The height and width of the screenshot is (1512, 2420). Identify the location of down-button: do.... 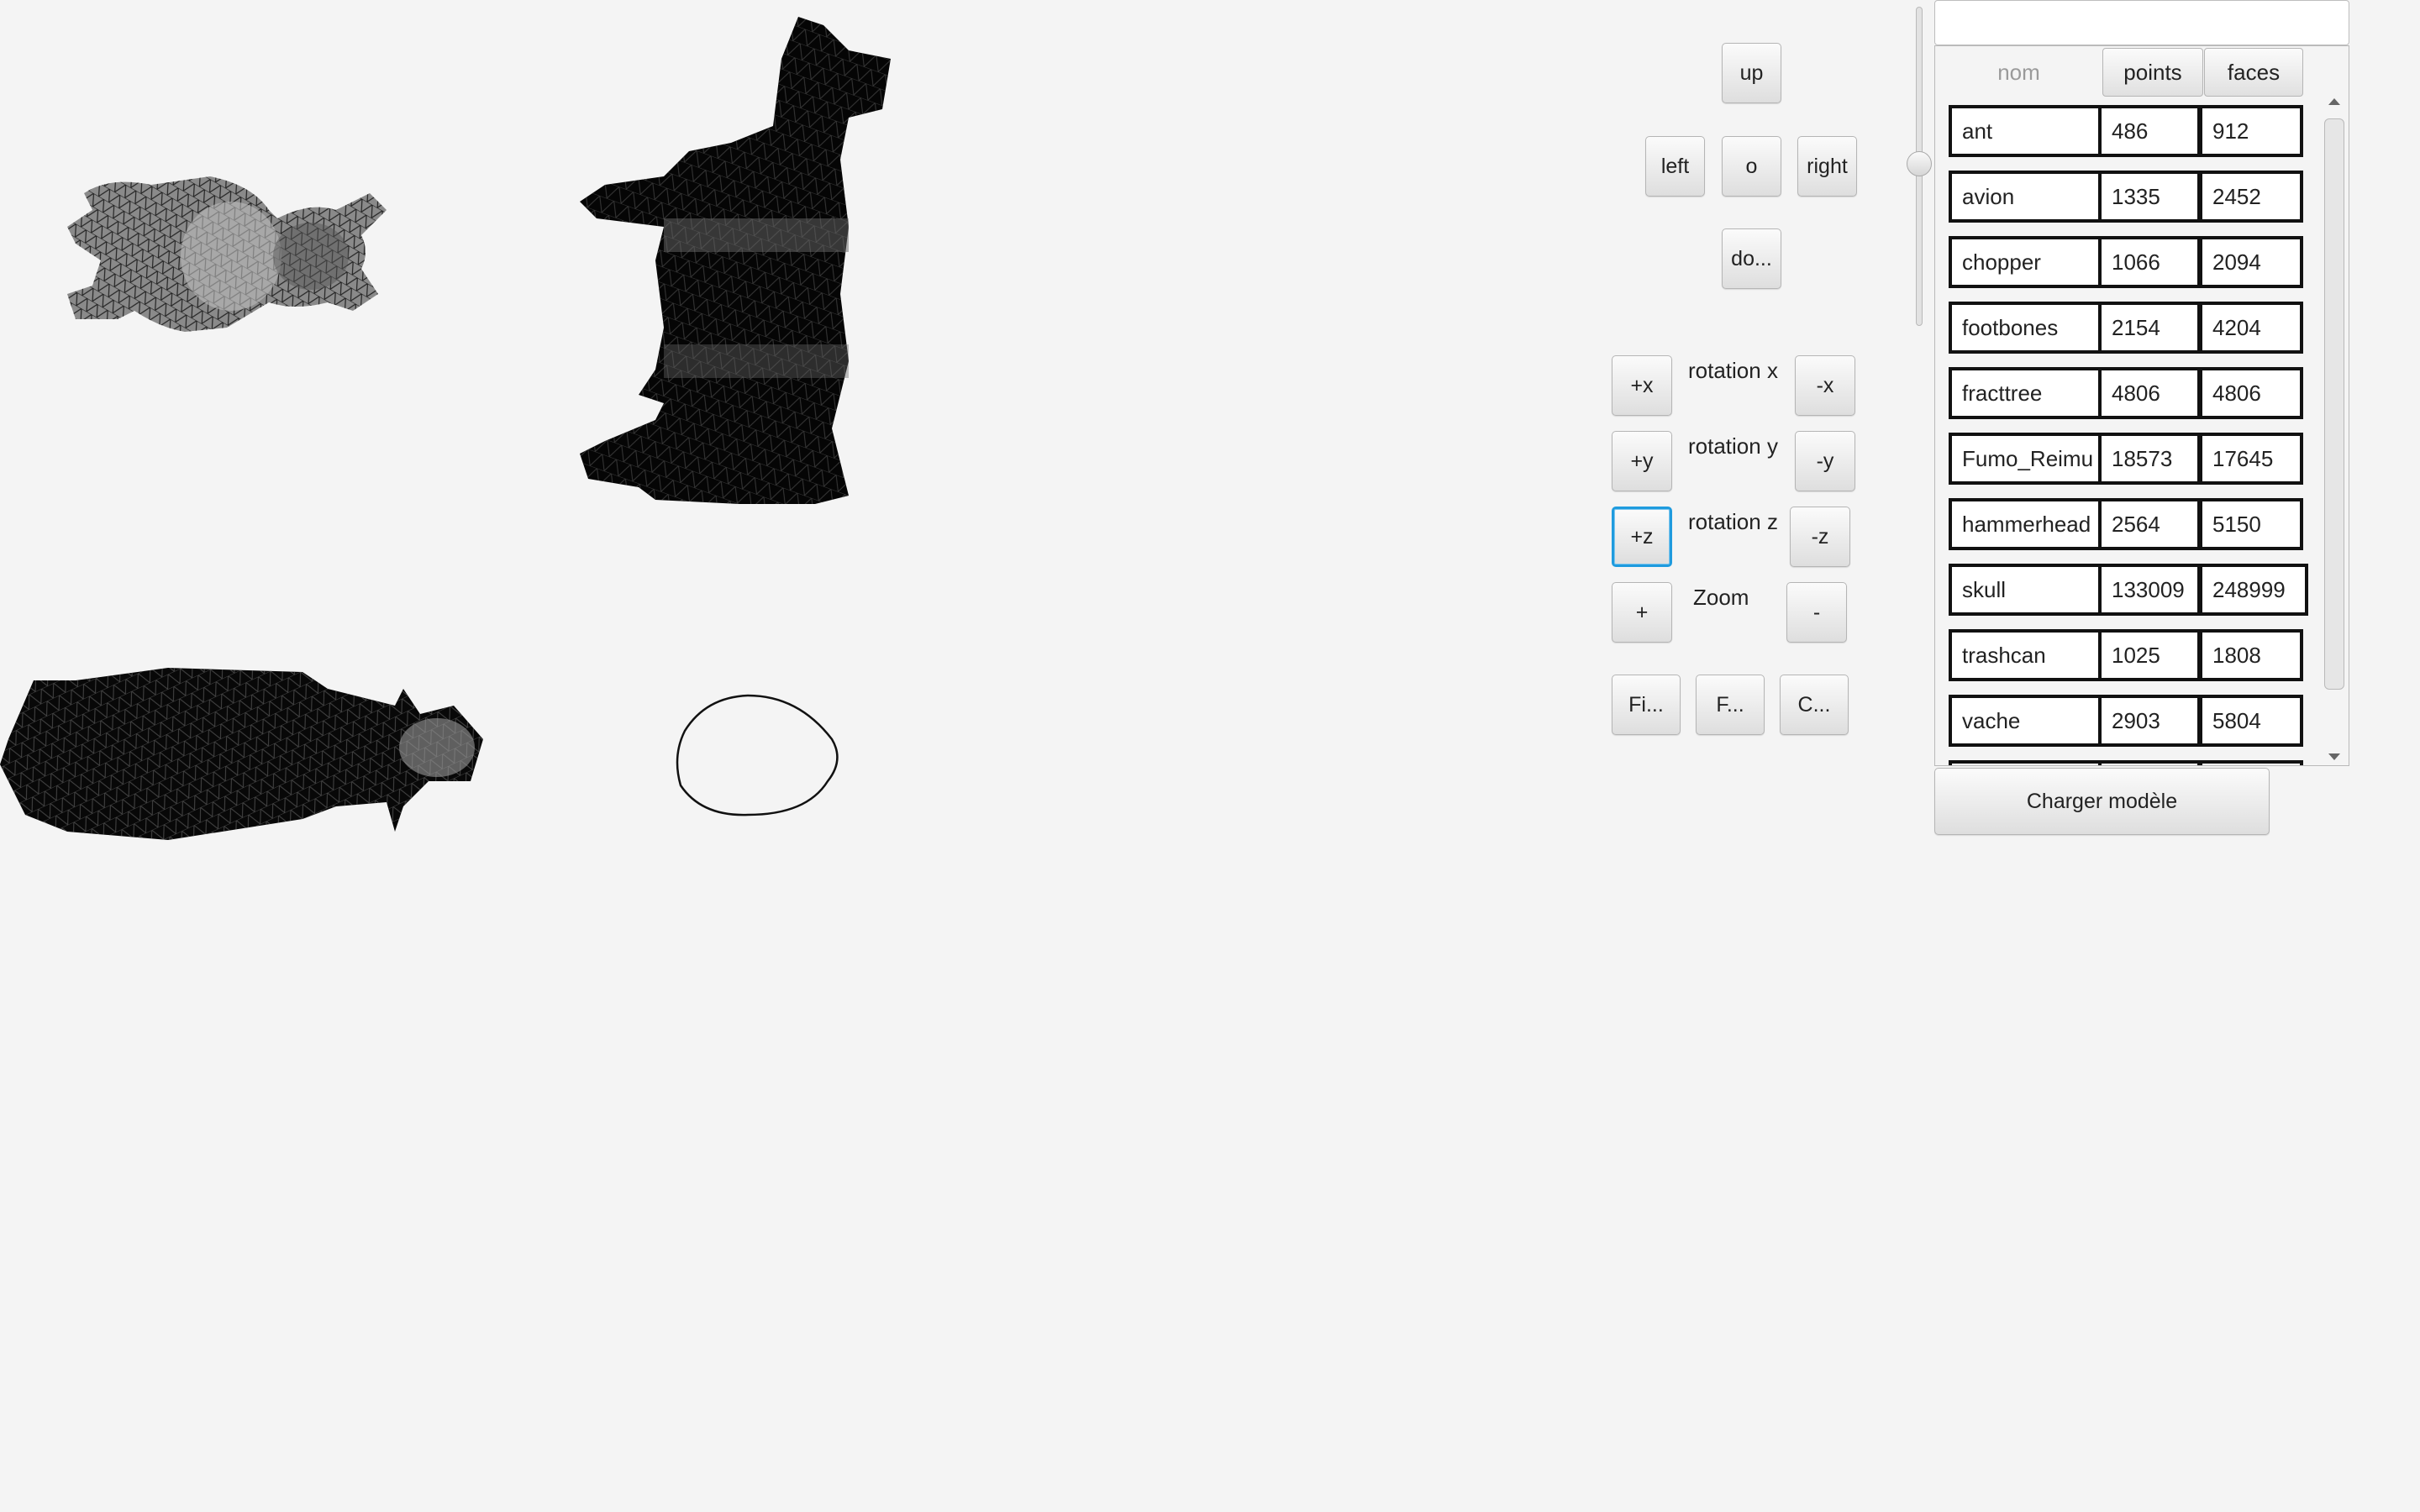
(1751, 258).